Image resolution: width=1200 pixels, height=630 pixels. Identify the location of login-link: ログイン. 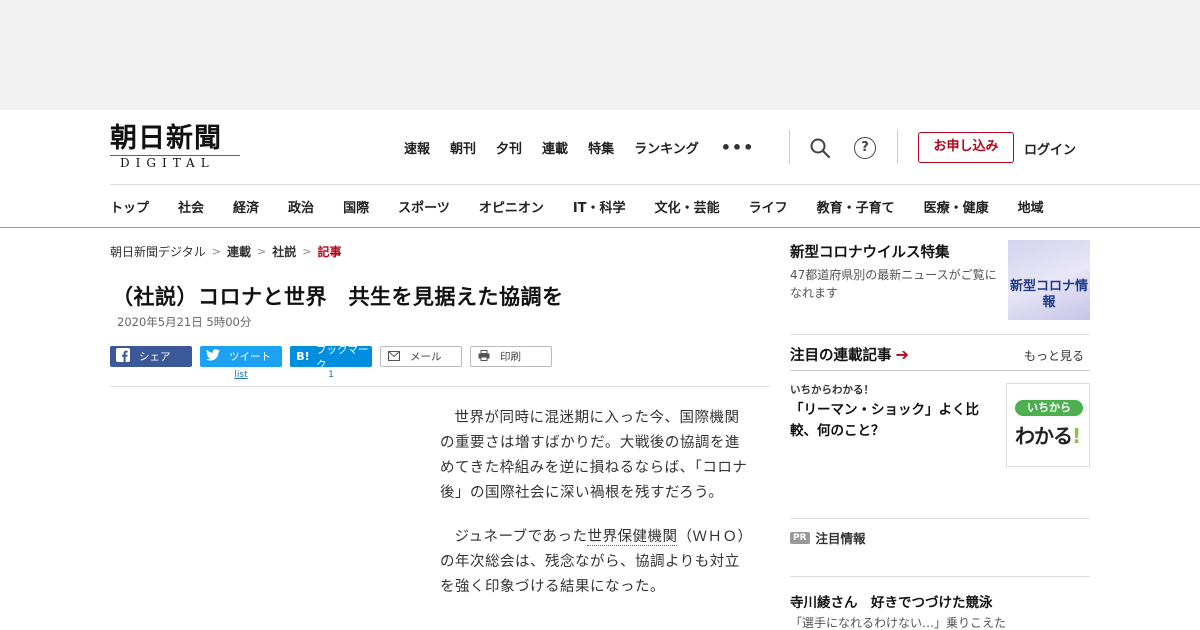
(1050, 148).